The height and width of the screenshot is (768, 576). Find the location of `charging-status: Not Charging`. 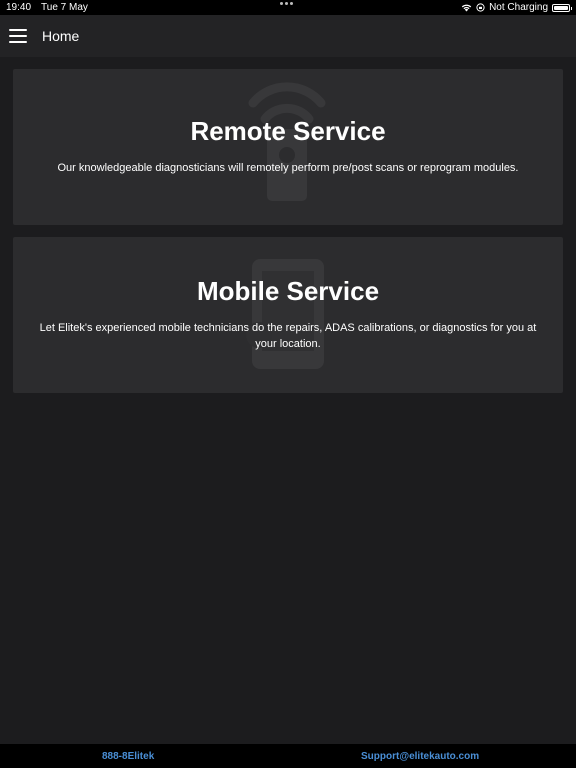

charging-status: Not Charging is located at coordinates (518, 7).